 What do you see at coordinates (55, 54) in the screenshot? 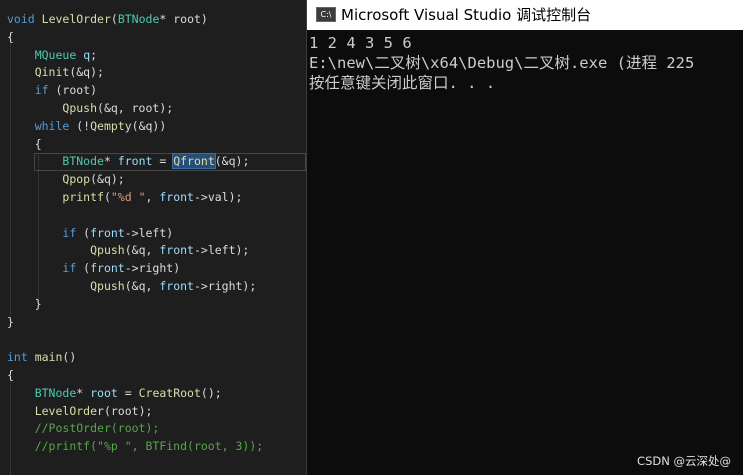
I see `code-token: MQueue` at bounding box center [55, 54].